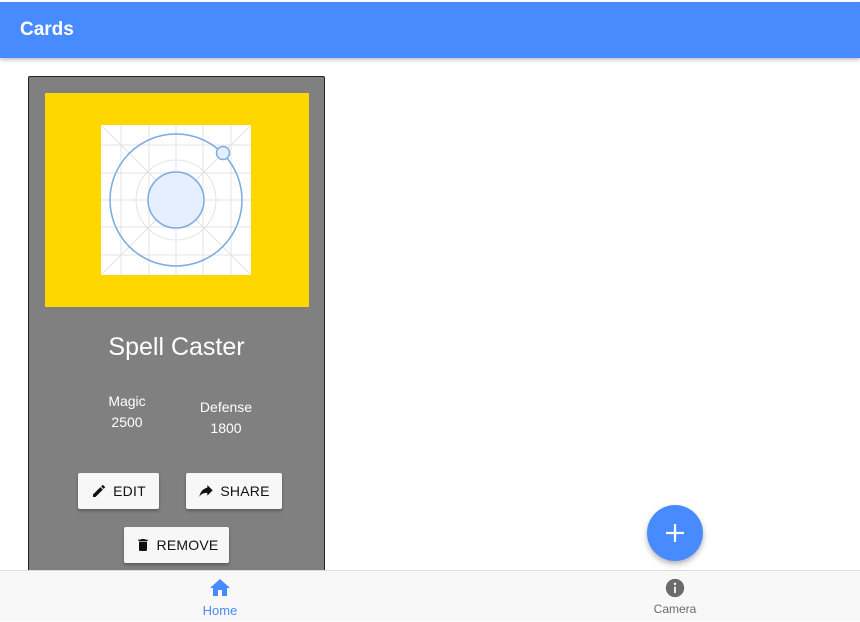 The width and height of the screenshot is (860, 622). I want to click on add-icon, so click(675, 533).